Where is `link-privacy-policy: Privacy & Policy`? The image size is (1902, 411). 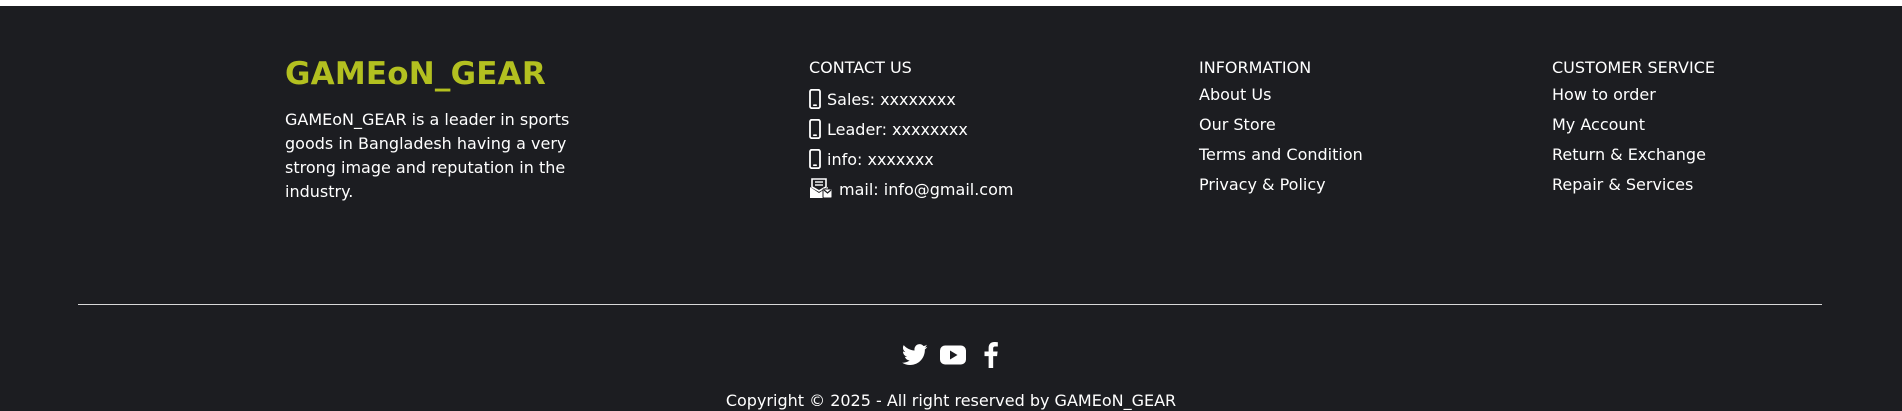 link-privacy-policy: Privacy & Policy is located at coordinates (1281, 189).